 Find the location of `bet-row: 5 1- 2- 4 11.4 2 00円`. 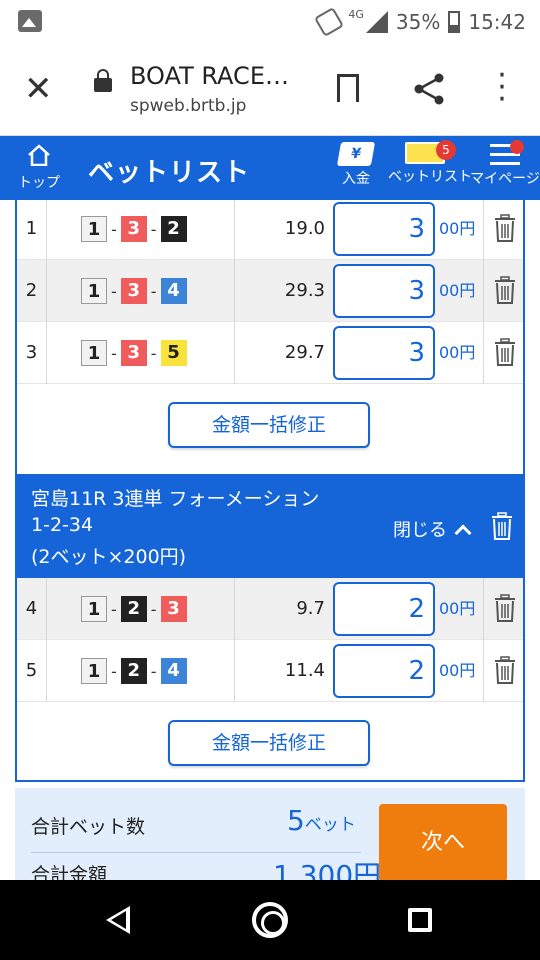

bet-row: 5 1- 2- 4 11.4 2 00円 is located at coordinates (270, 671).